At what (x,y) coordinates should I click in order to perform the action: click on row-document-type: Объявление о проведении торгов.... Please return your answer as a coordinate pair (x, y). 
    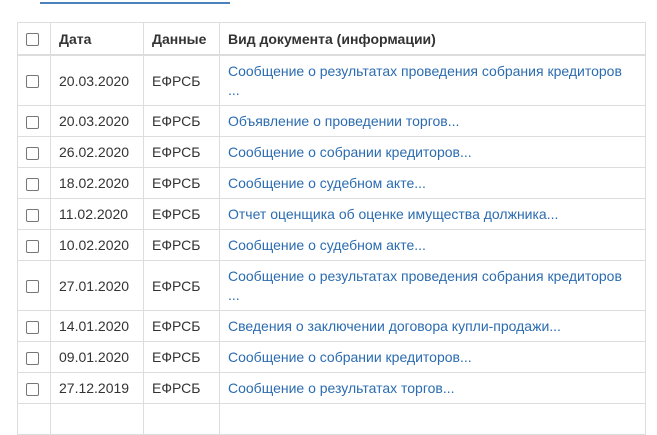
    Looking at the image, I should click on (432, 121).